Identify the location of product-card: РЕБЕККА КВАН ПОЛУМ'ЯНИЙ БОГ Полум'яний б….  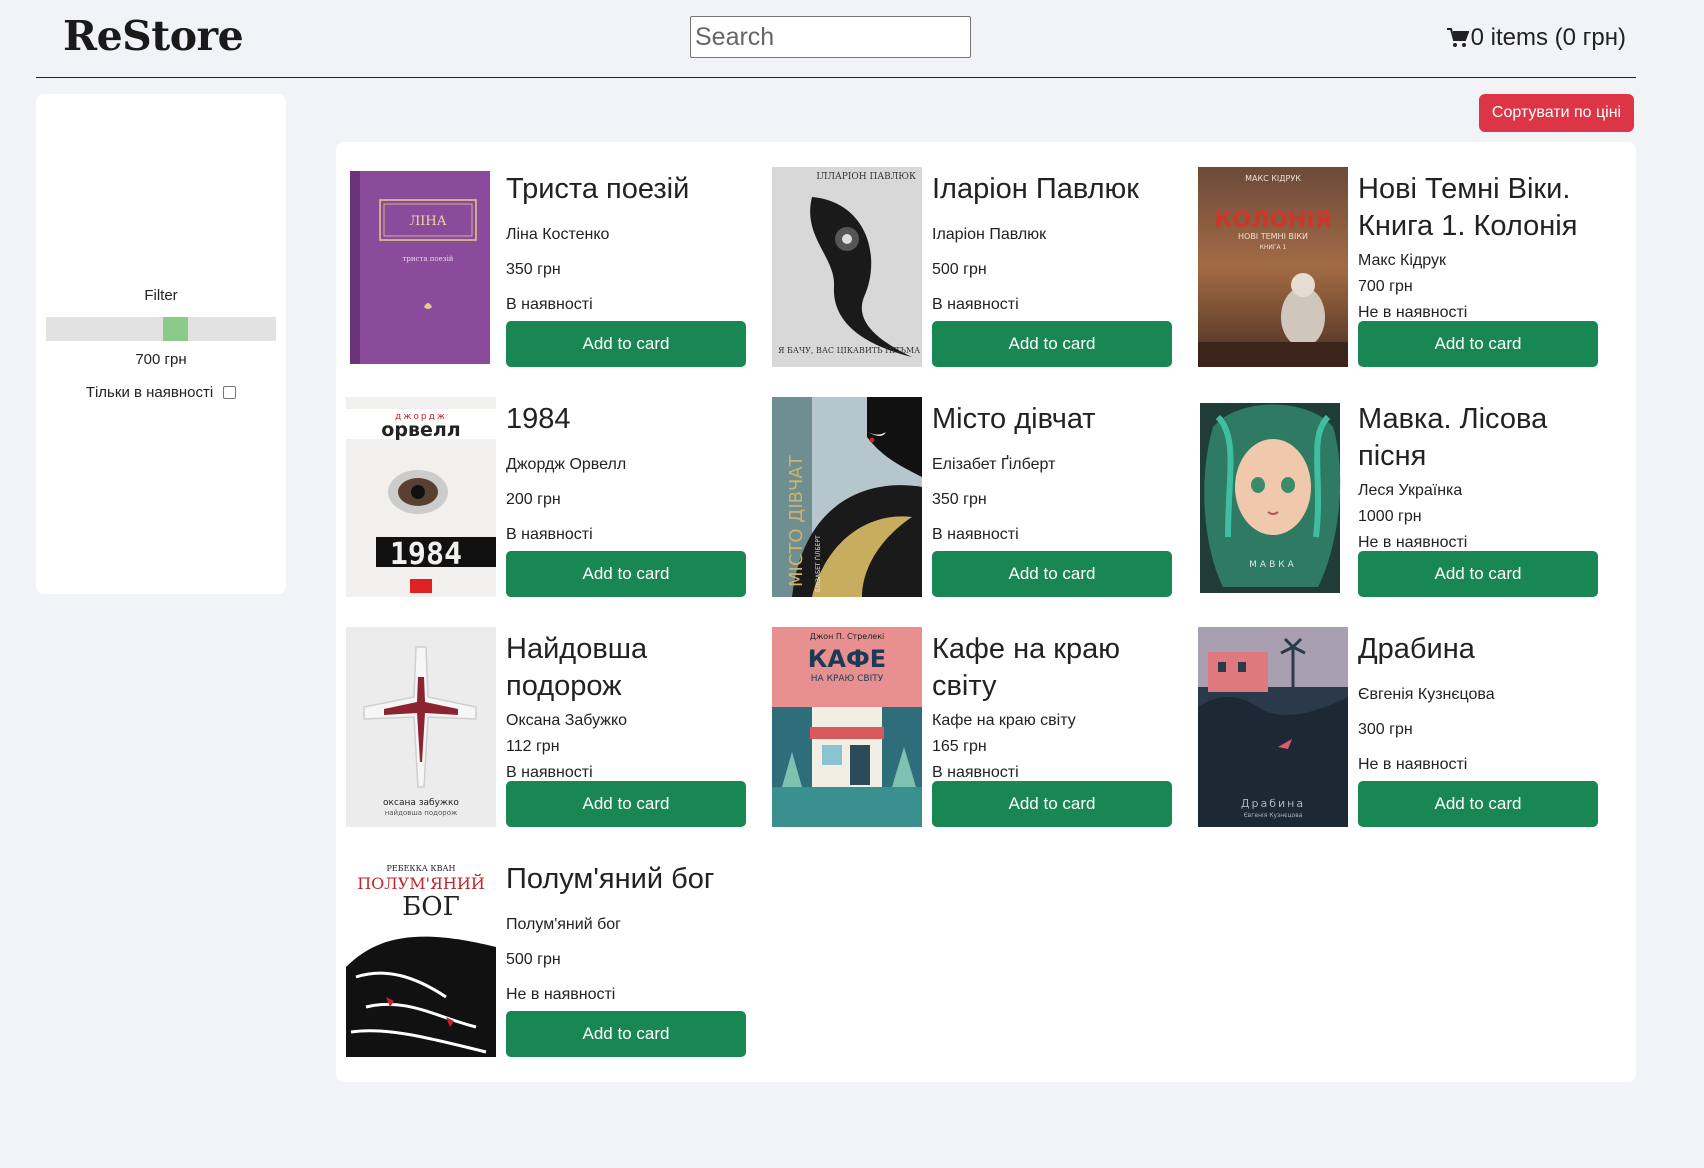
(546, 944).